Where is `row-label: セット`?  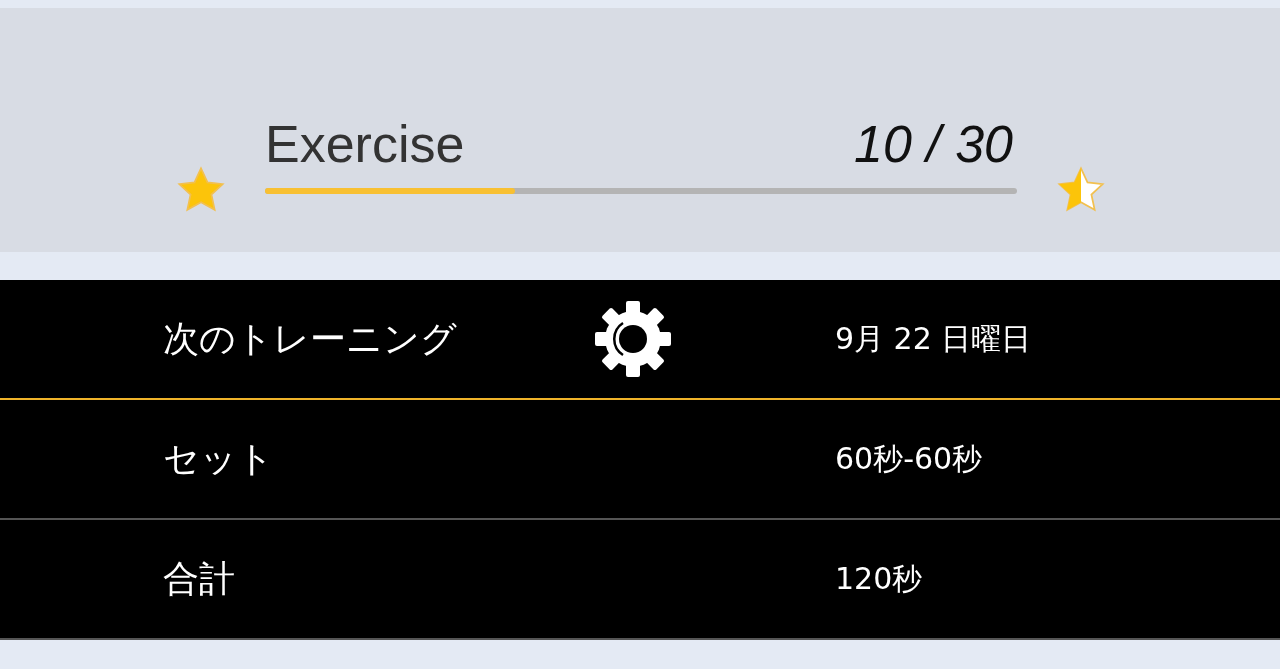
row-label: セット is located at coordinates (219, 458).